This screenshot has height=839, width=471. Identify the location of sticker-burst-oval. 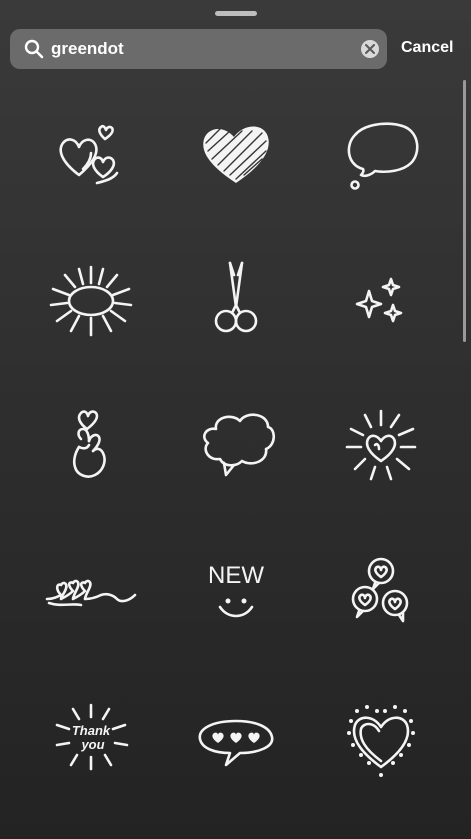
(90, 299).